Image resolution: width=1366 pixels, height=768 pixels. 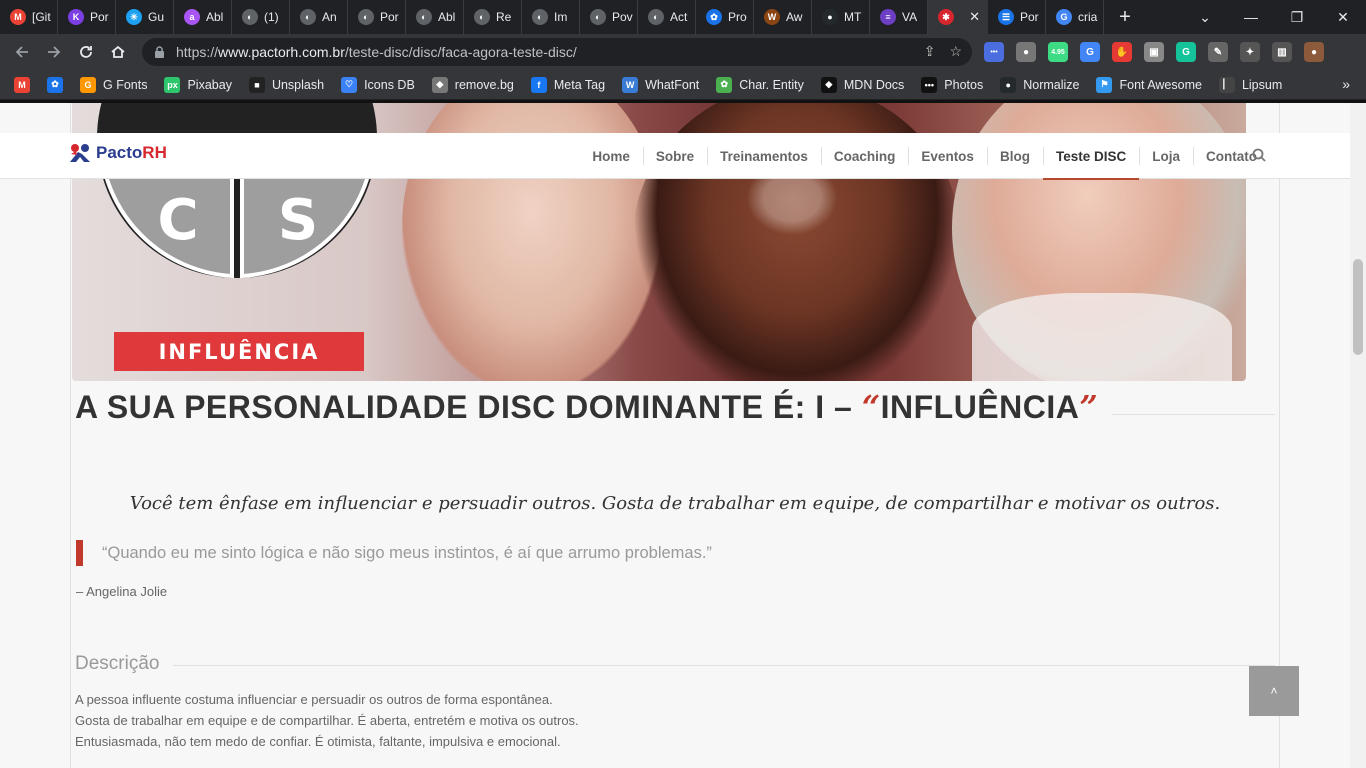 I want to click on browser-tab: ◐ An, so click(x=319, y=17).